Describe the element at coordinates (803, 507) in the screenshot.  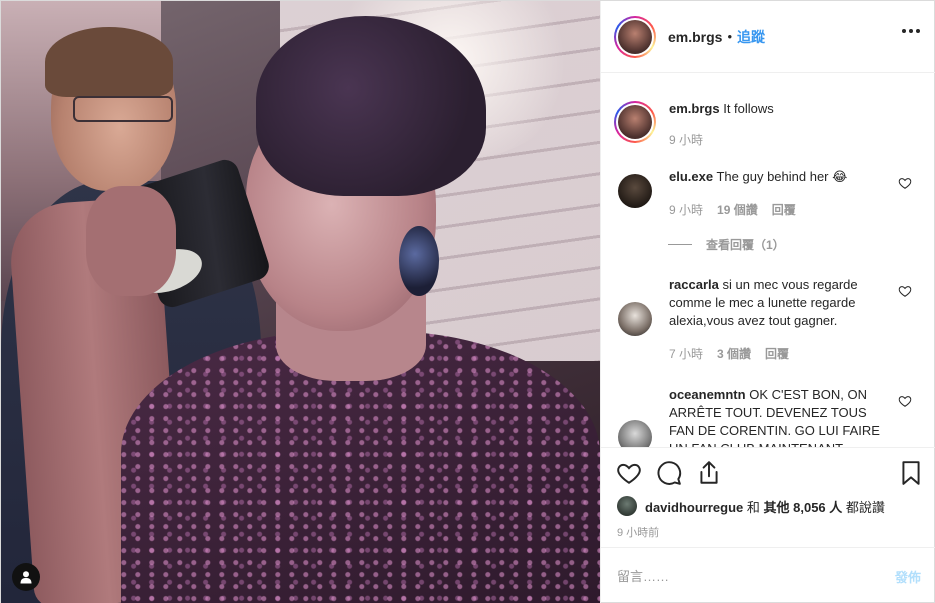
I see `likes-count: 其他 8,056 人` at that location.